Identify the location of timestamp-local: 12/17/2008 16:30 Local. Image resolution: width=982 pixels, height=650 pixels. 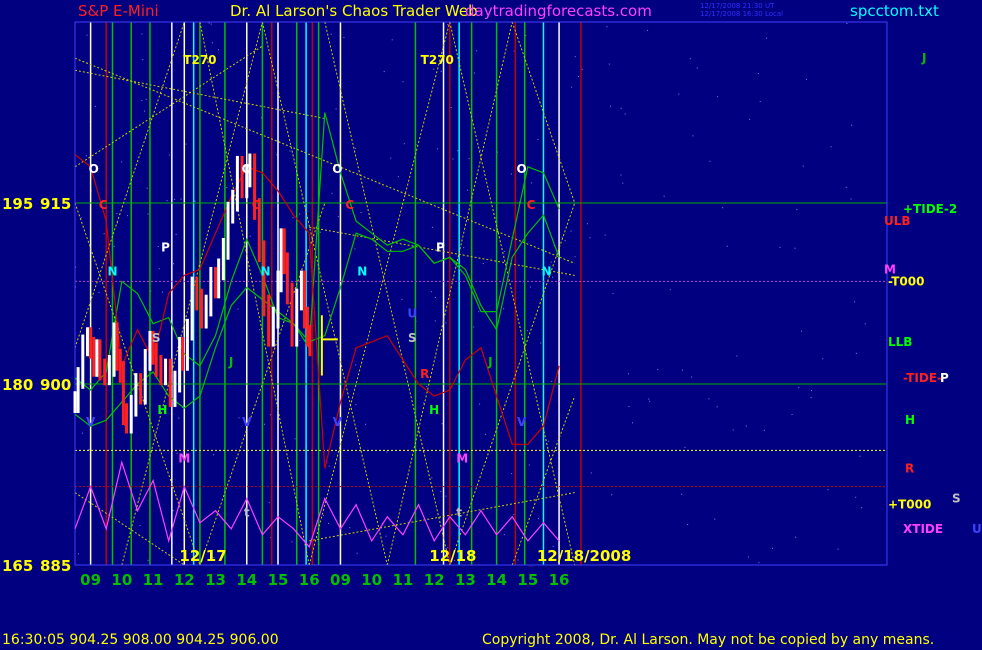
(742, 14).